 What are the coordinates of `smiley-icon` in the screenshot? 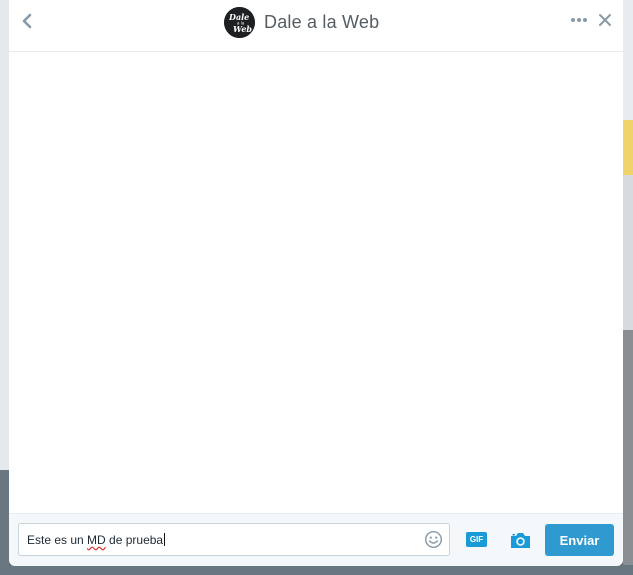 It's located at (433, 539).